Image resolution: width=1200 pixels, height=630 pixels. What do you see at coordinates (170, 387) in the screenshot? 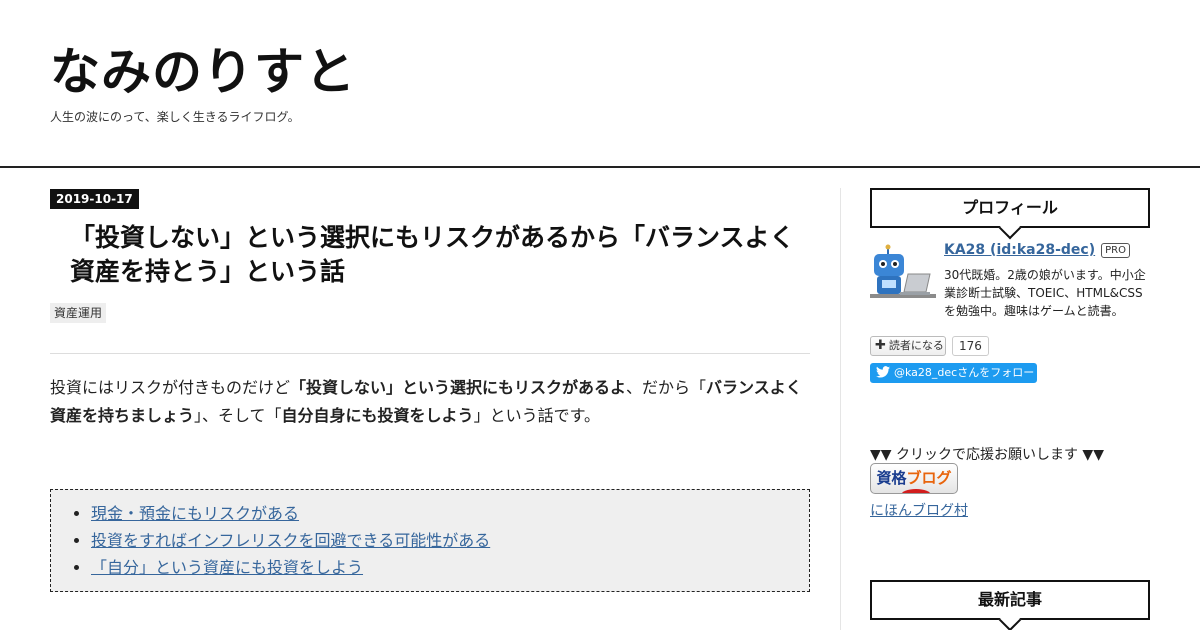
I see `lead-text: 投資にはリスクが付きものだけど` at bounding box center [170, 387].